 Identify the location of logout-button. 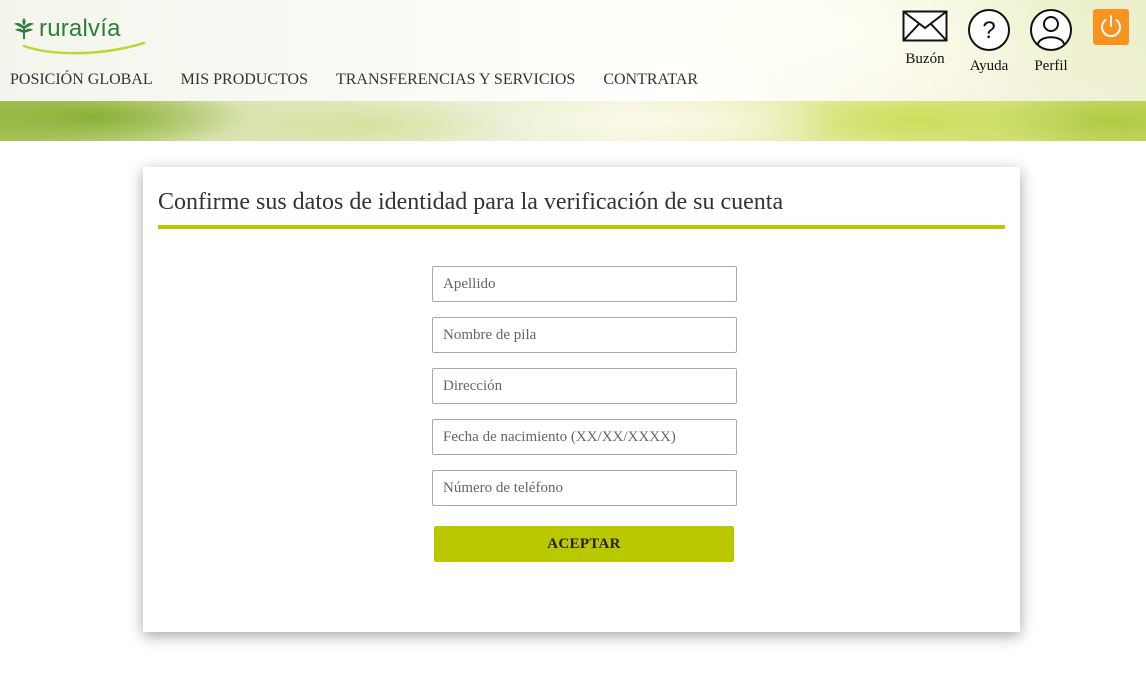
(1111, 27).